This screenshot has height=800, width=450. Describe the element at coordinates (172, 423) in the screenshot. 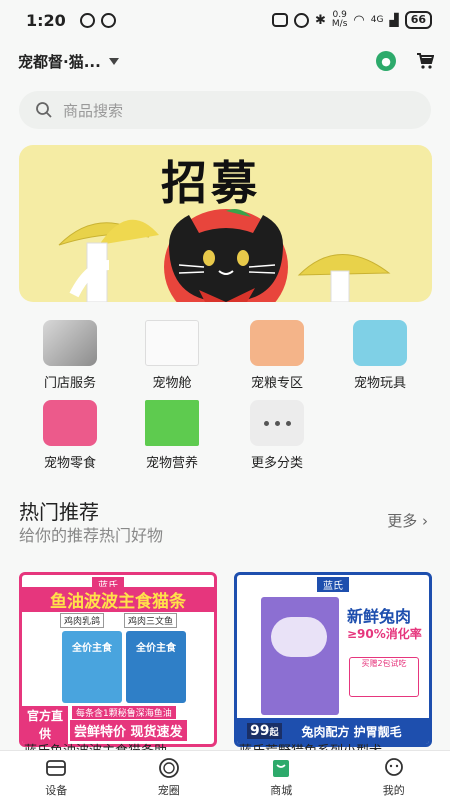

I see `nutrition-bottle-icon` at that location.